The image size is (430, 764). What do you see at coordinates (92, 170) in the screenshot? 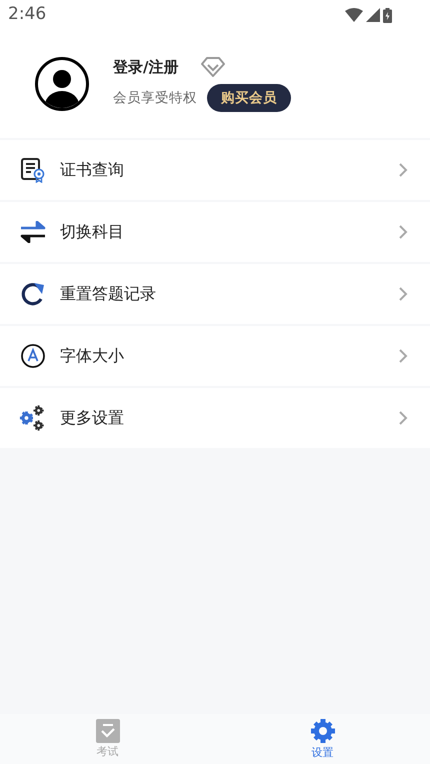
I see `menu-label: 证书查询` at bounding box center [92, 170].